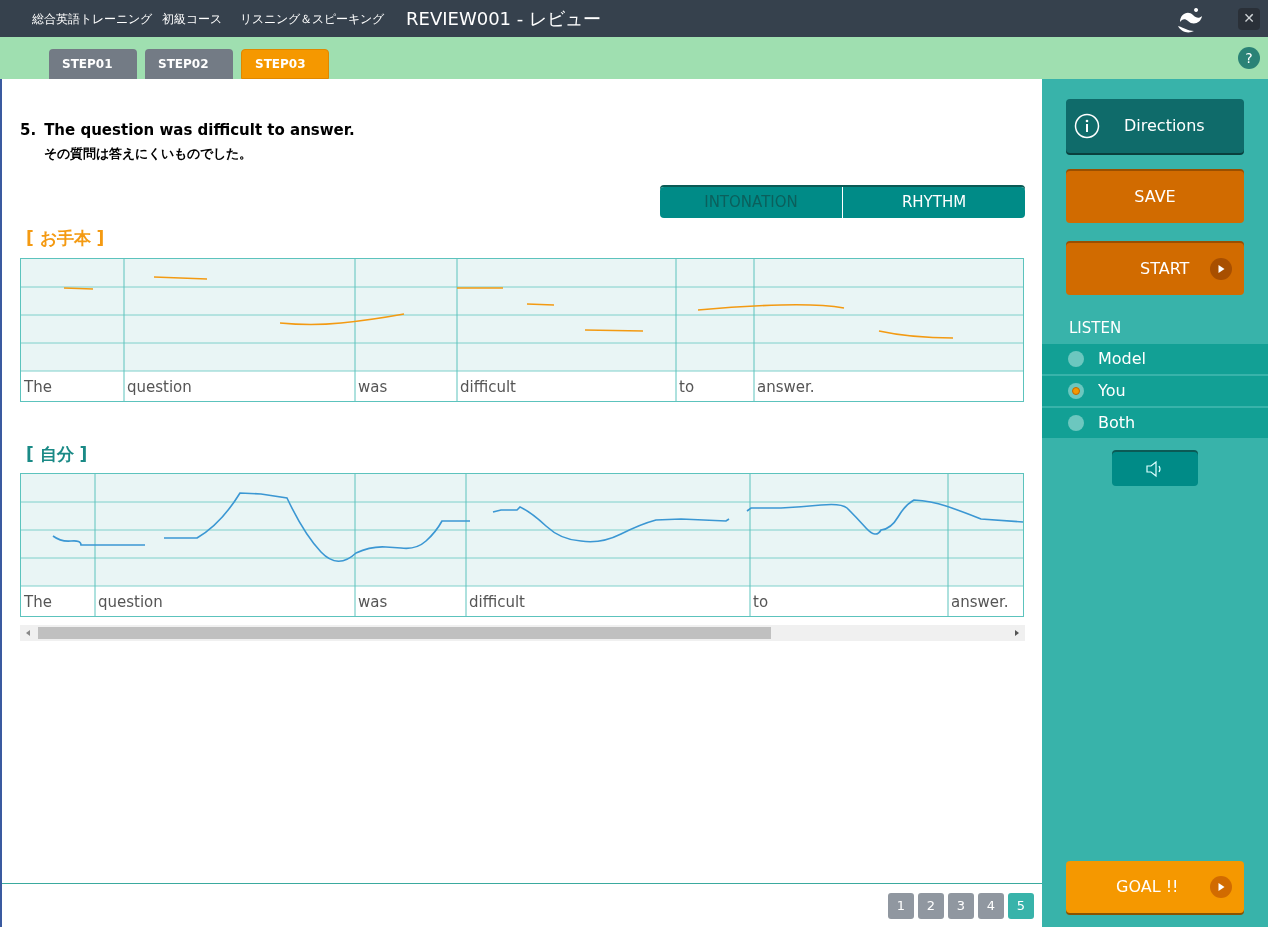 This screenshot has height=927, width=1268. Describe the element at coordinates (1112, 390) in the screenshot. I see `option-label: You` at that location.